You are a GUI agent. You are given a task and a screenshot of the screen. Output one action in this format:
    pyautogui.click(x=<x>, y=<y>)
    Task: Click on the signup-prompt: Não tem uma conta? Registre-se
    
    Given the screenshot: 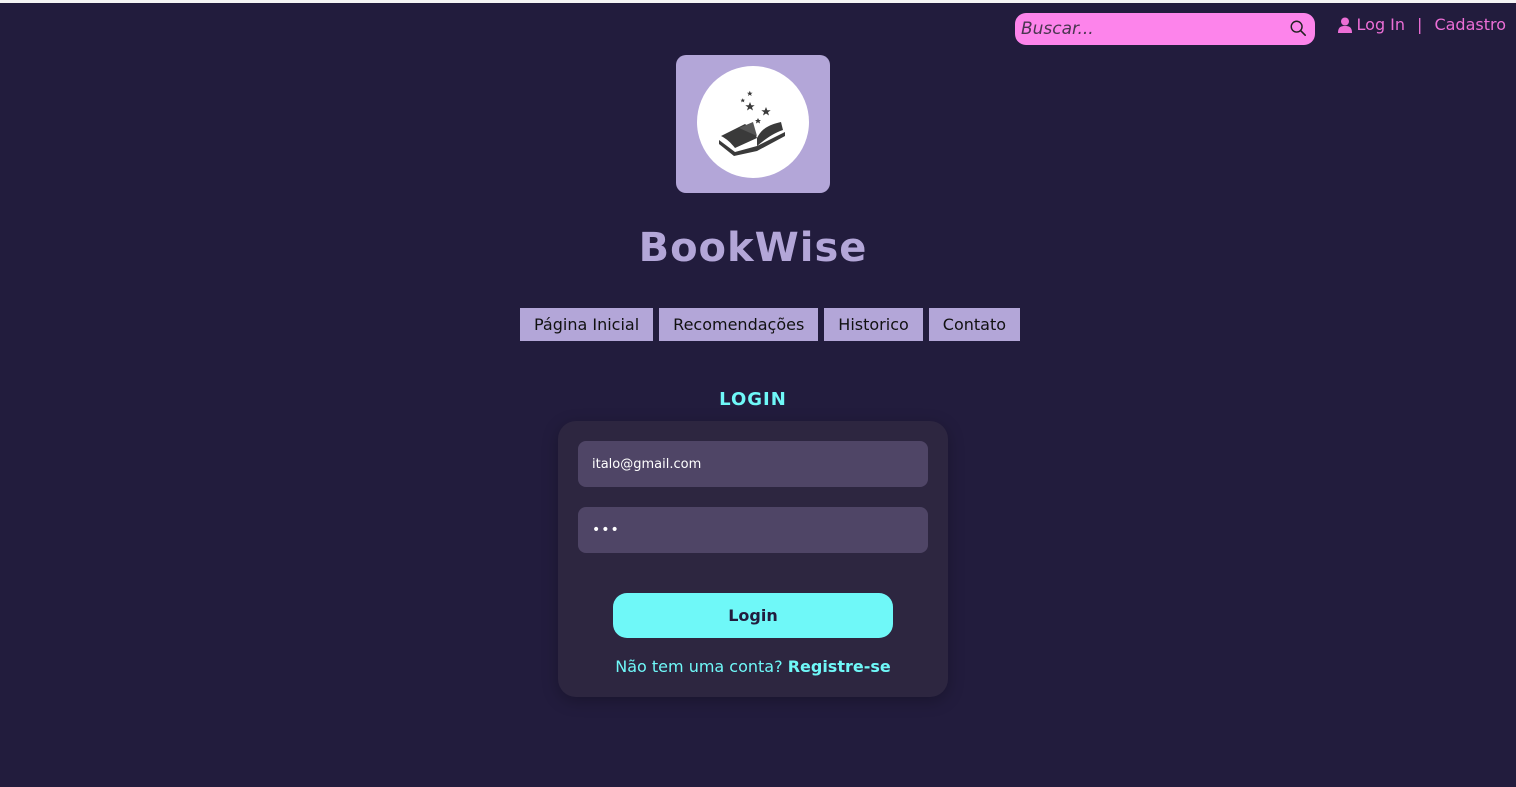 What is the action you would take?
    pyautogui.click(x=753, y=666)
    